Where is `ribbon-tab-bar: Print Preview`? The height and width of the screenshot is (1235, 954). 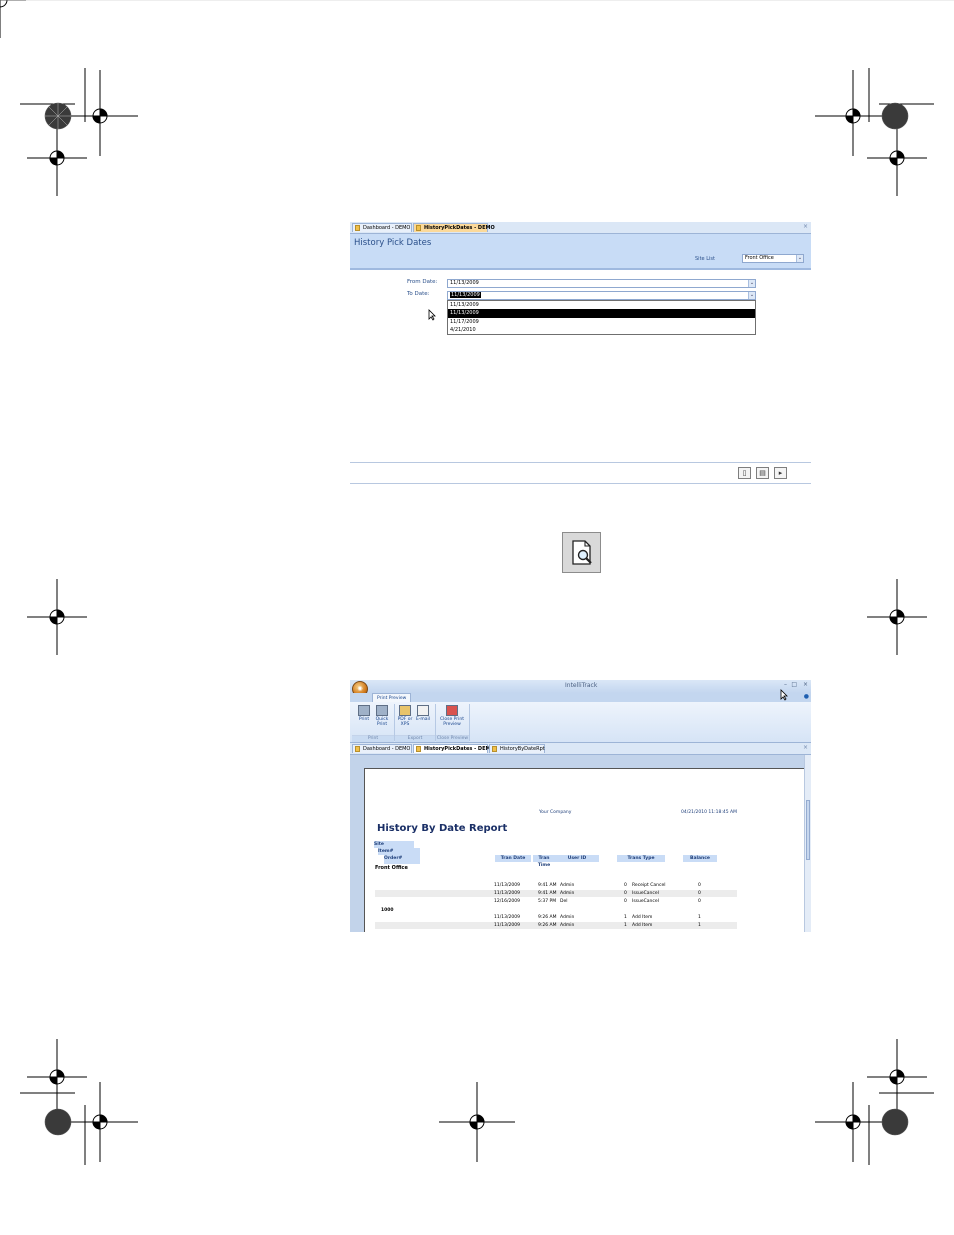
ribbon-tab-bar: Print Preview is located at coordinates (580, 698).